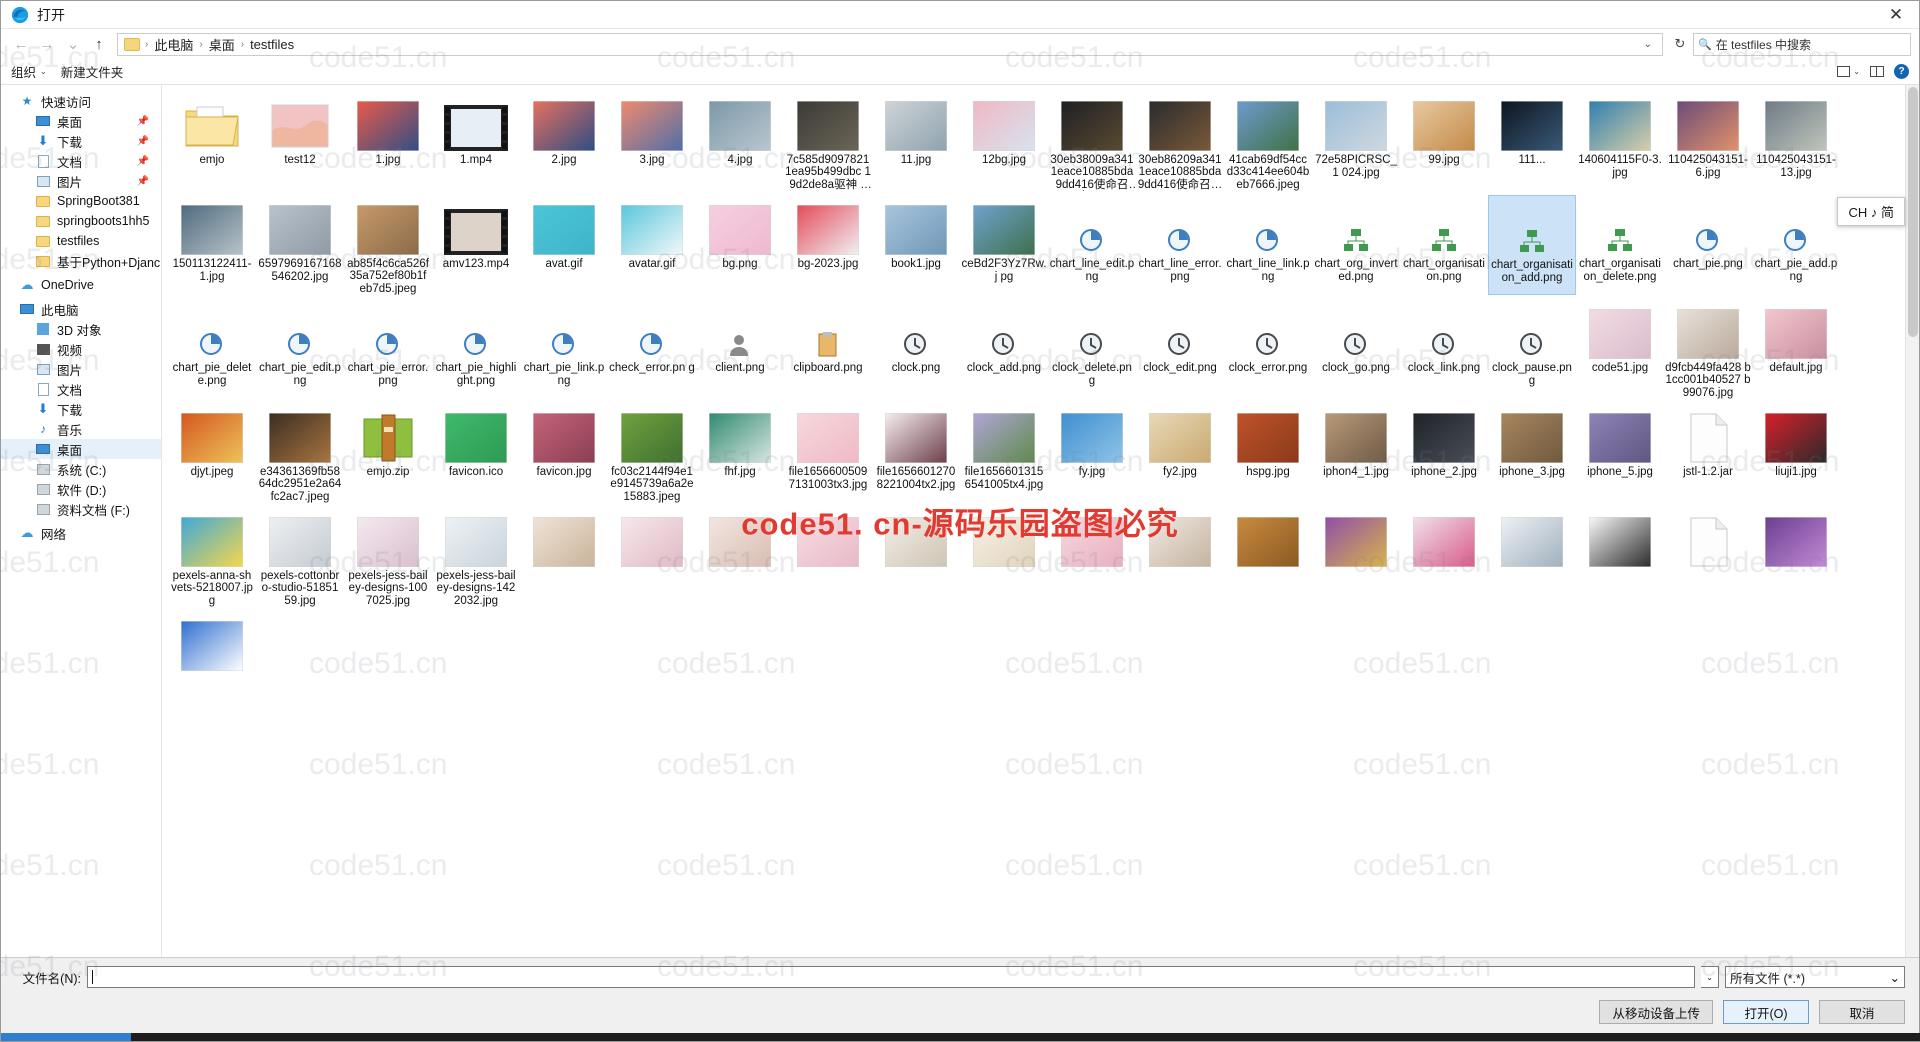  What do you see at coordinates (1532, 245) in the screenshot?
I see `file-item: chart_organisati on_add.png` at bounding box center [1532, 245].